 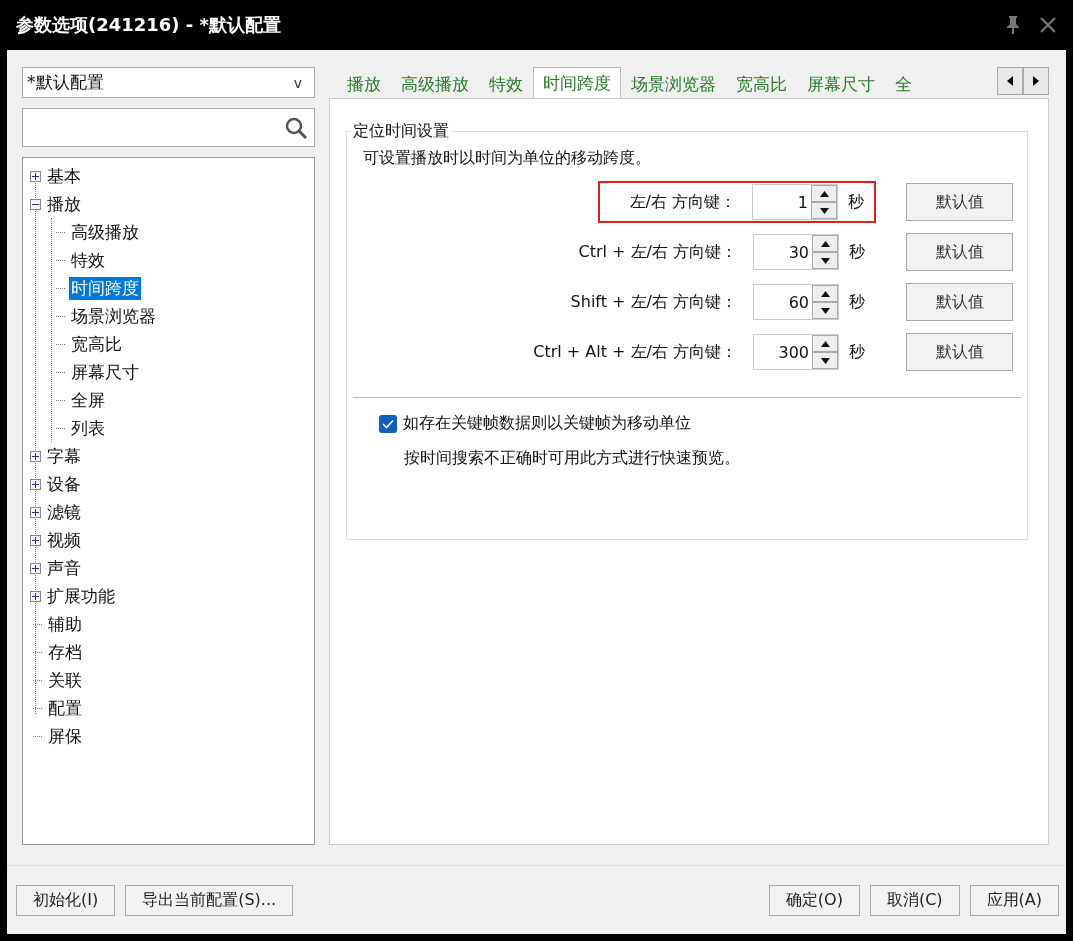 I want to click on tree-item: 时间跨度, so click(x=105, y=288).